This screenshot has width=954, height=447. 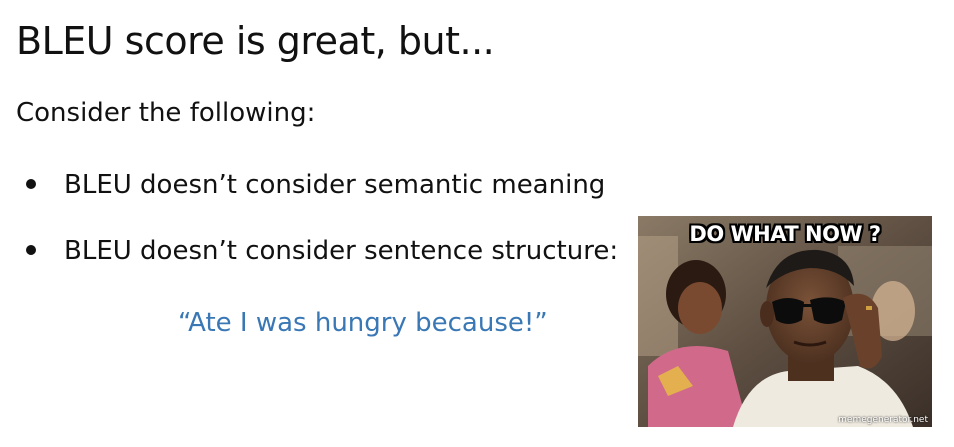 I want to click on bullet-item: BLEU doesn’t consider semantic meaning, so click(x=315, y=185).